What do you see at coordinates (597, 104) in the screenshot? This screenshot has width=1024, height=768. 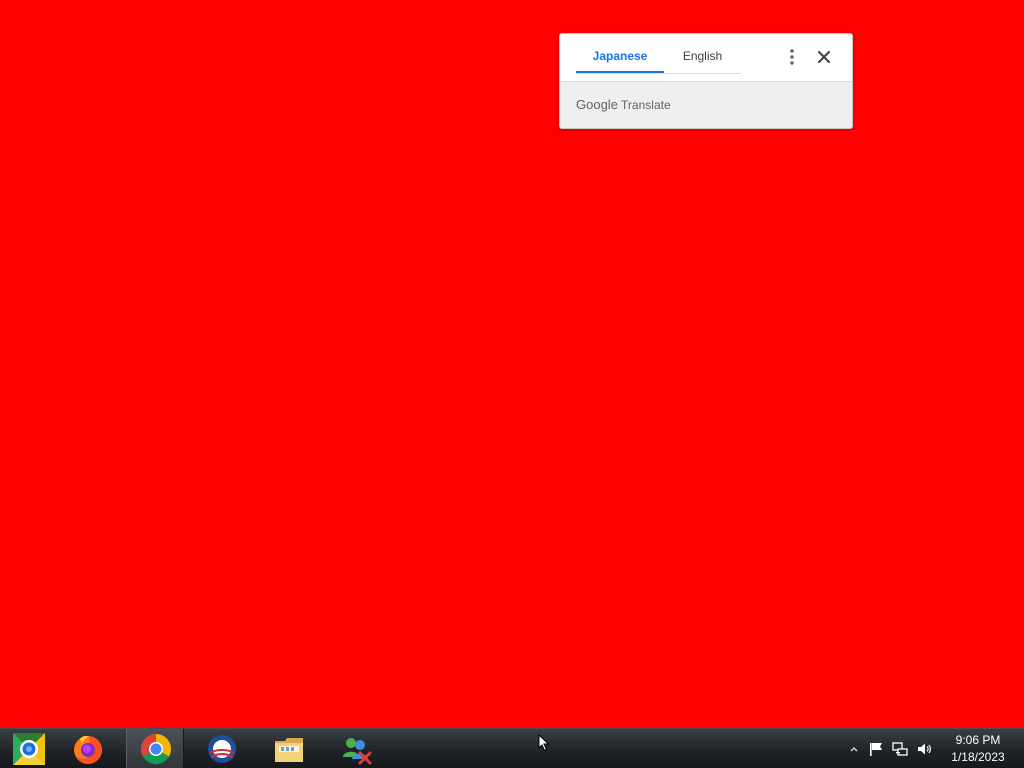 I see `google-logo-text: Google` at bounding box center [597, 104].